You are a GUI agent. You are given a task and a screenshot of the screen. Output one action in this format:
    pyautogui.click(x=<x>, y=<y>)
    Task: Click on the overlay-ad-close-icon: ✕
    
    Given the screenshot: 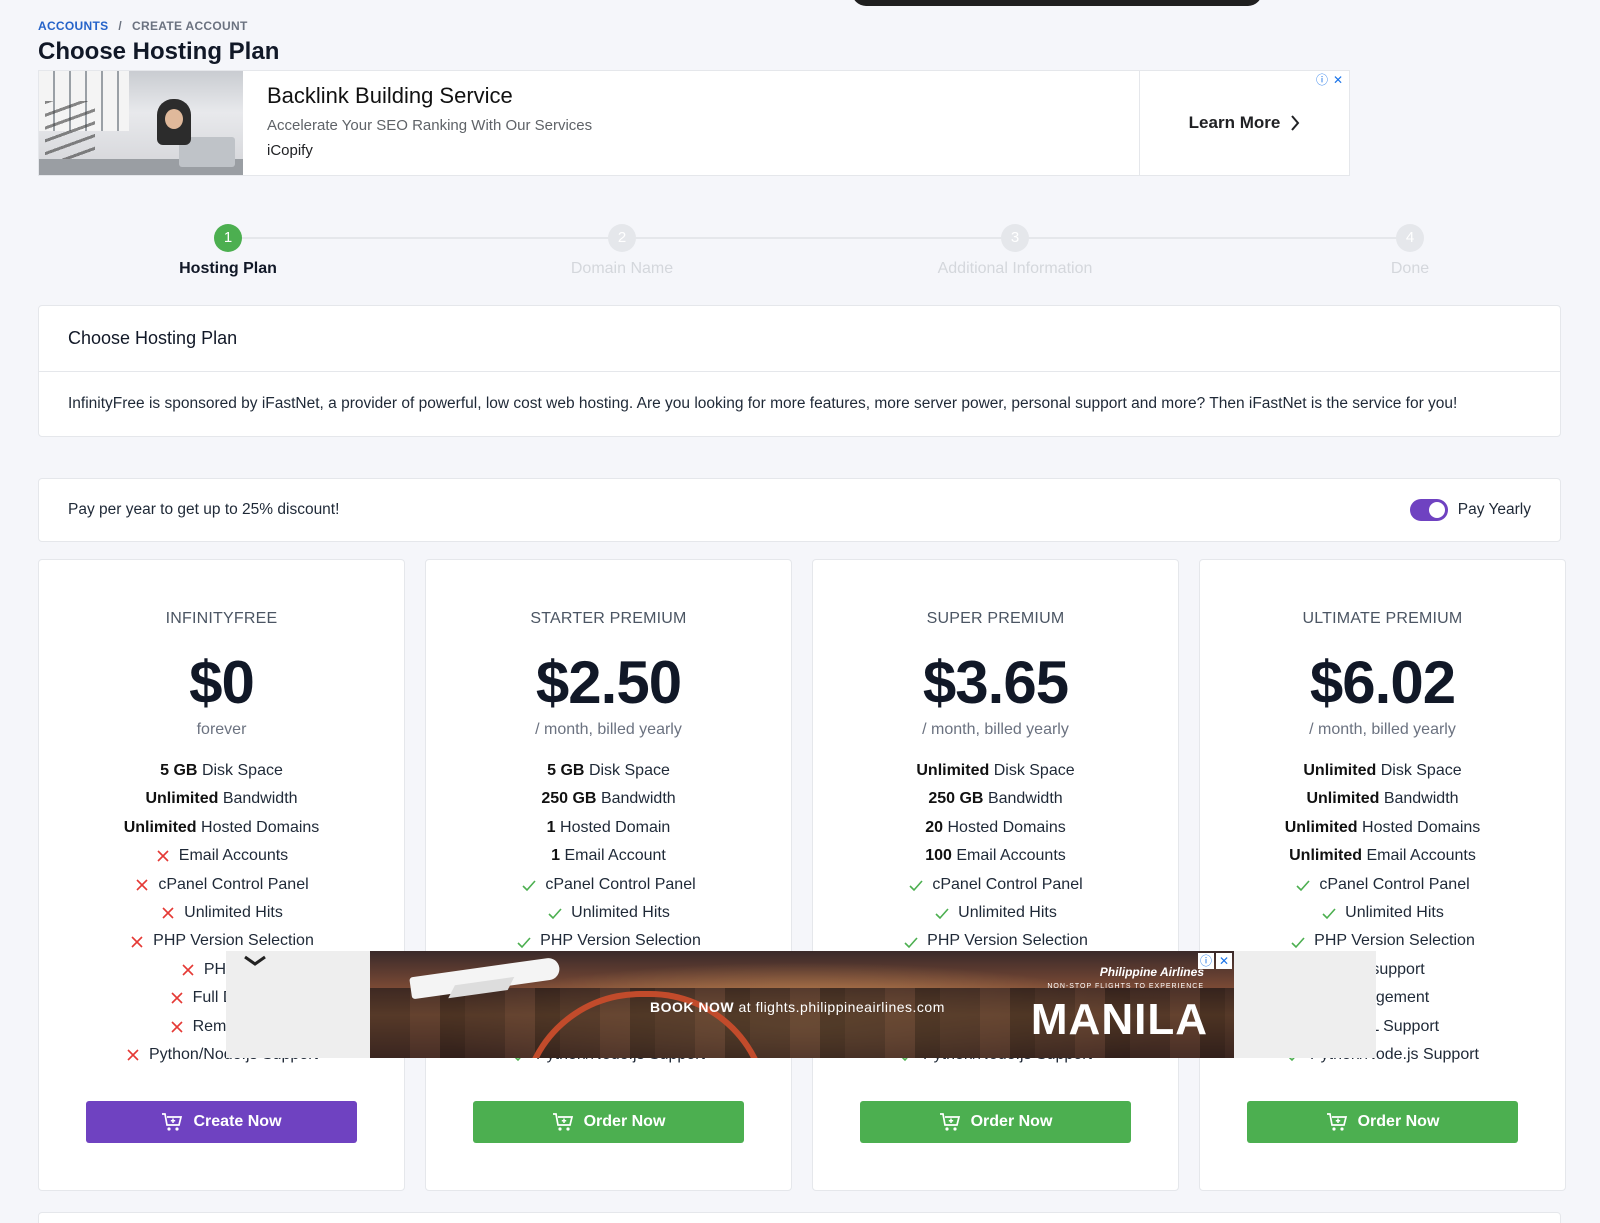 What is the action you would take?
    pyautogui.click(x=1224, y=961)
    